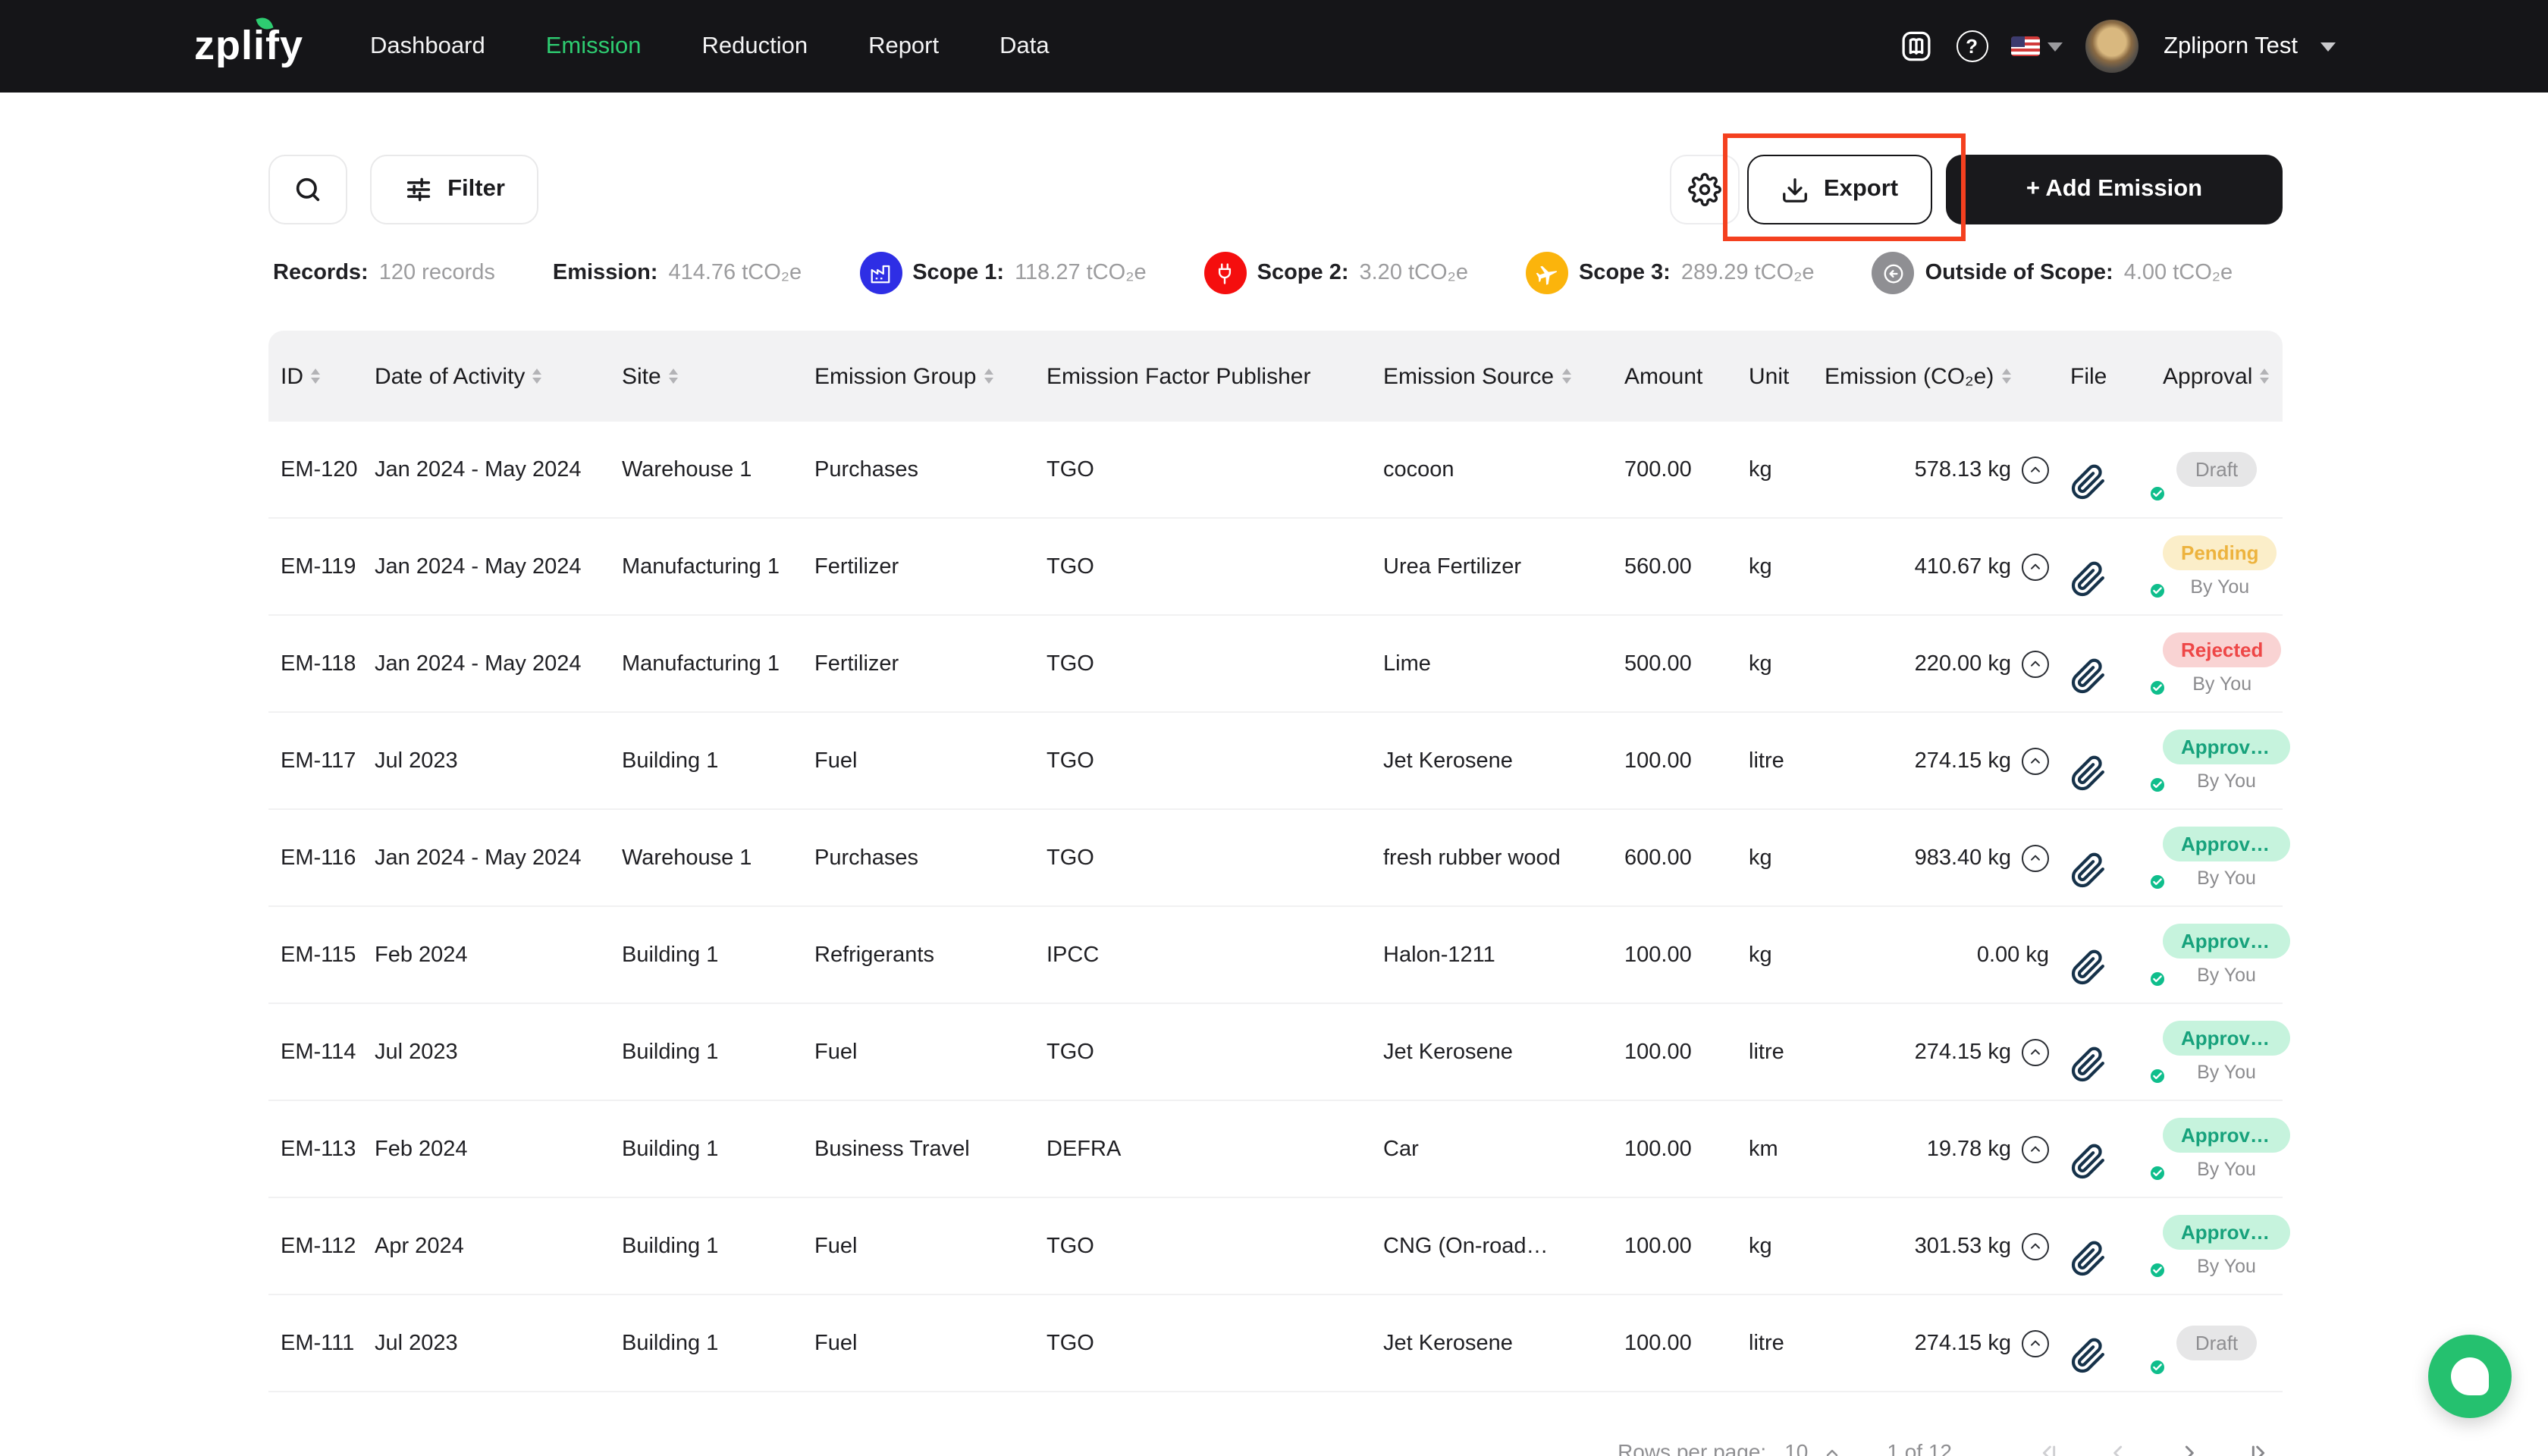 Image resolution: width=2548 pixels, height=1456 pixels. I want to click on cell-id: EM-114, so click(318, 1052).